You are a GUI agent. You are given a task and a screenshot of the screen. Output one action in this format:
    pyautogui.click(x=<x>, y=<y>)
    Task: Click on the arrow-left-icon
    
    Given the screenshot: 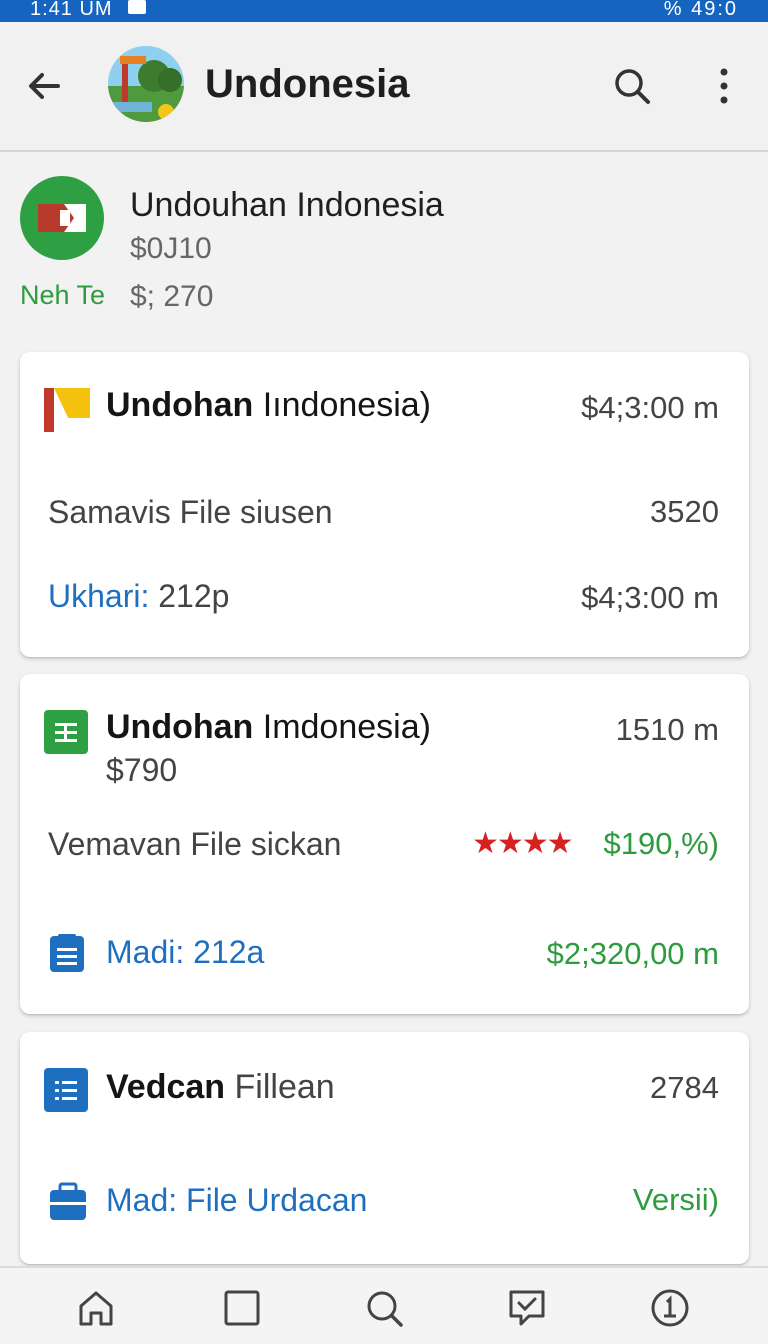 What is the action you would take?
    pyautogui.click(x=44, y=86)
    